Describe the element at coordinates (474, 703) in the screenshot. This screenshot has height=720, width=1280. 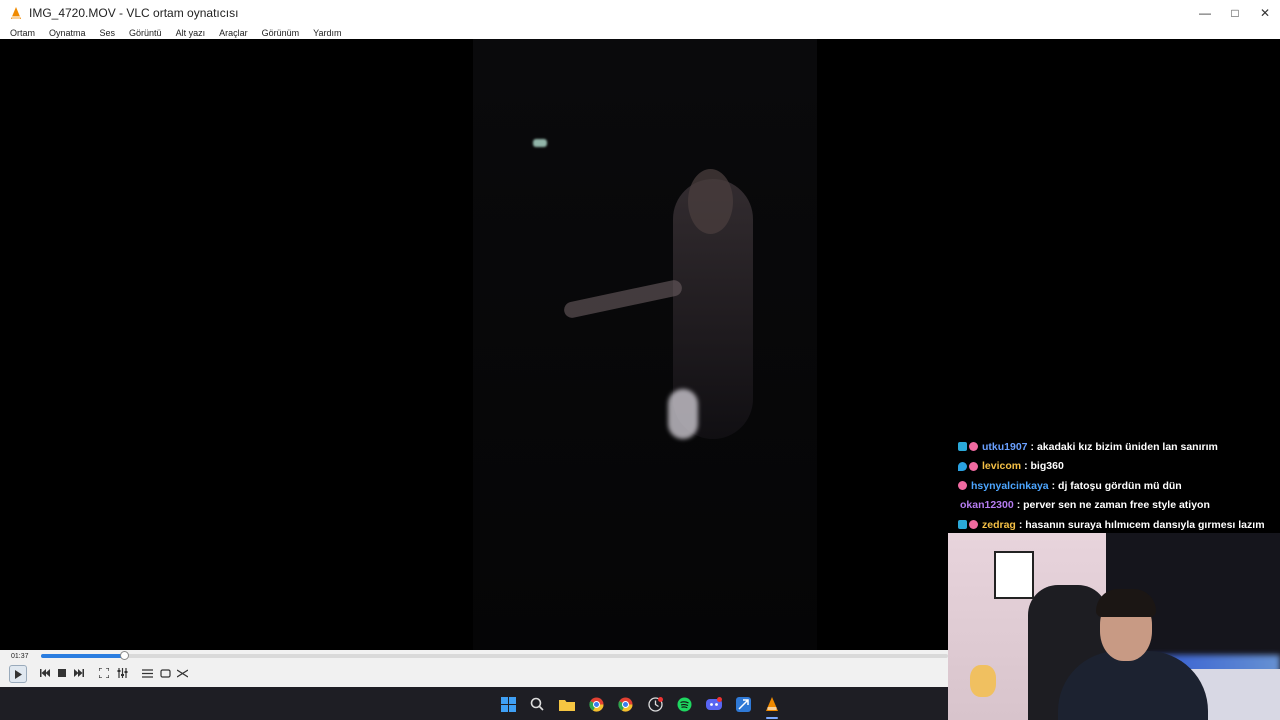
I see `taskbar` at that location.